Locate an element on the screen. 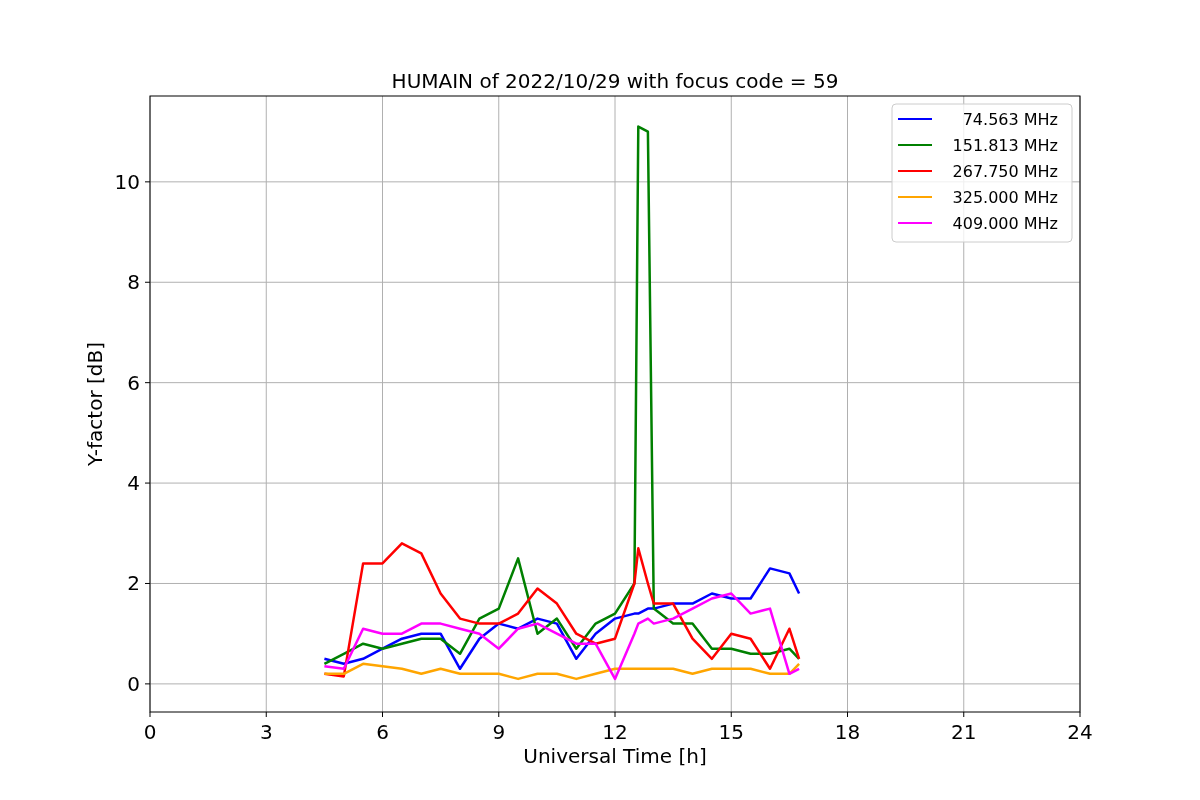 The height and width of the screenshot is (800, 1200). y-tick-label: 0 is located at coordinates (133, 683).